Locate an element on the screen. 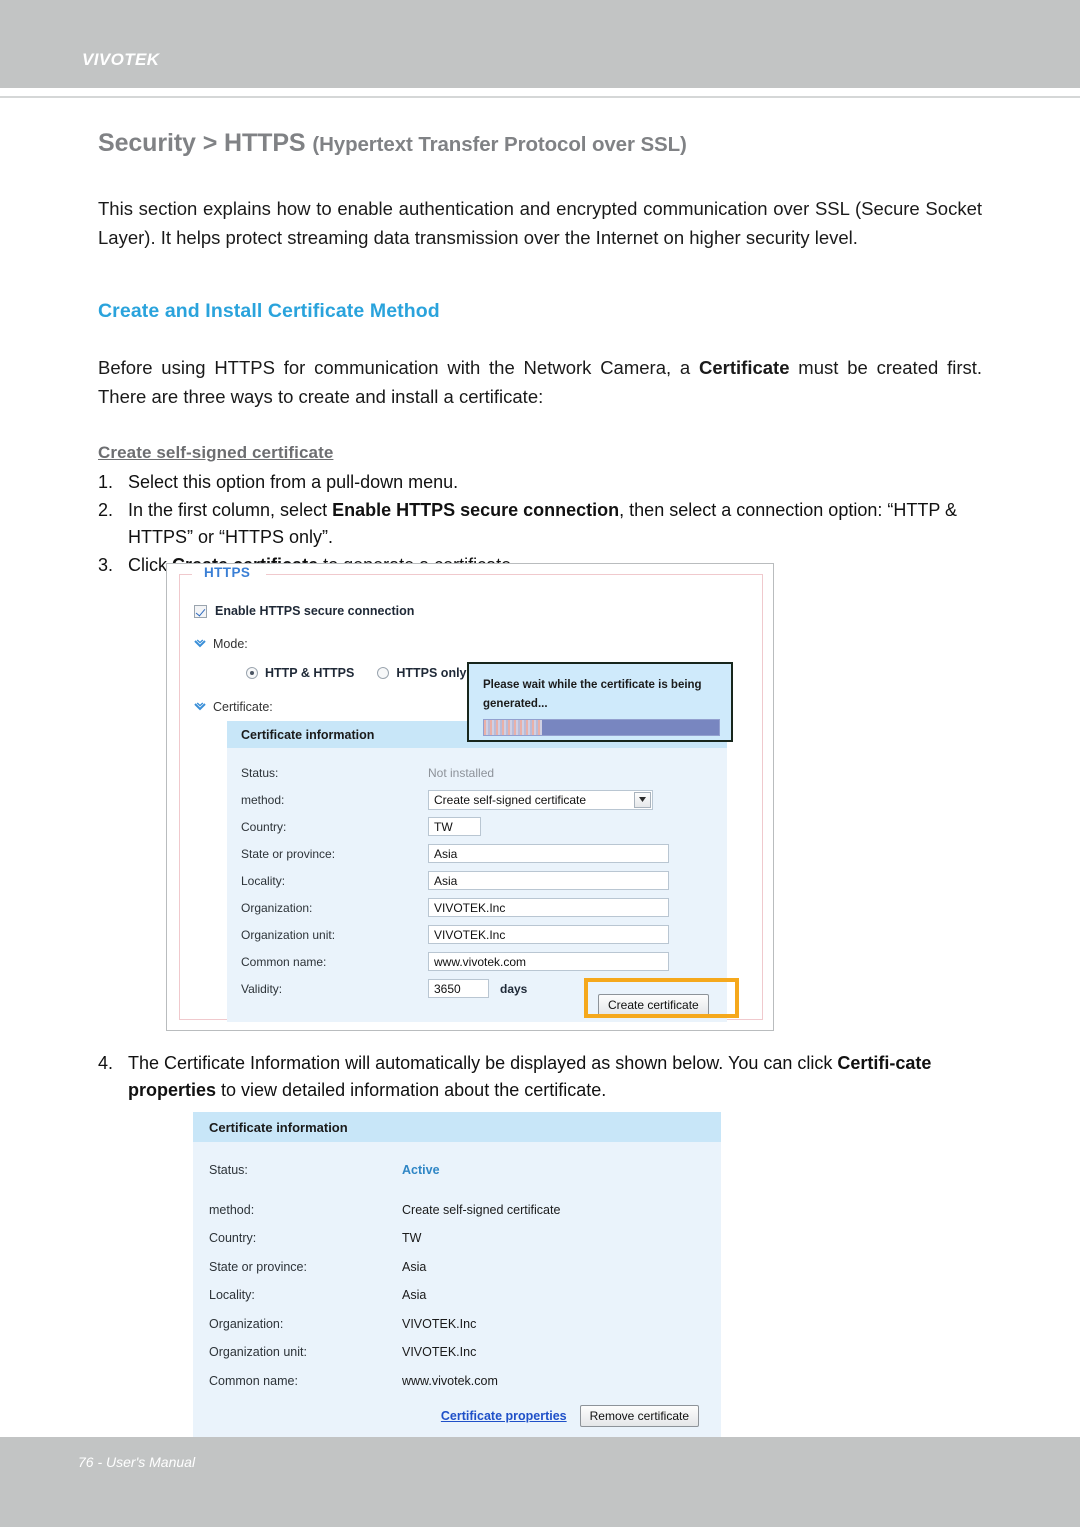 The image size is (1080, 1527). certificate-properties-link: Certificate properties is located at coordinates (504, 1416).